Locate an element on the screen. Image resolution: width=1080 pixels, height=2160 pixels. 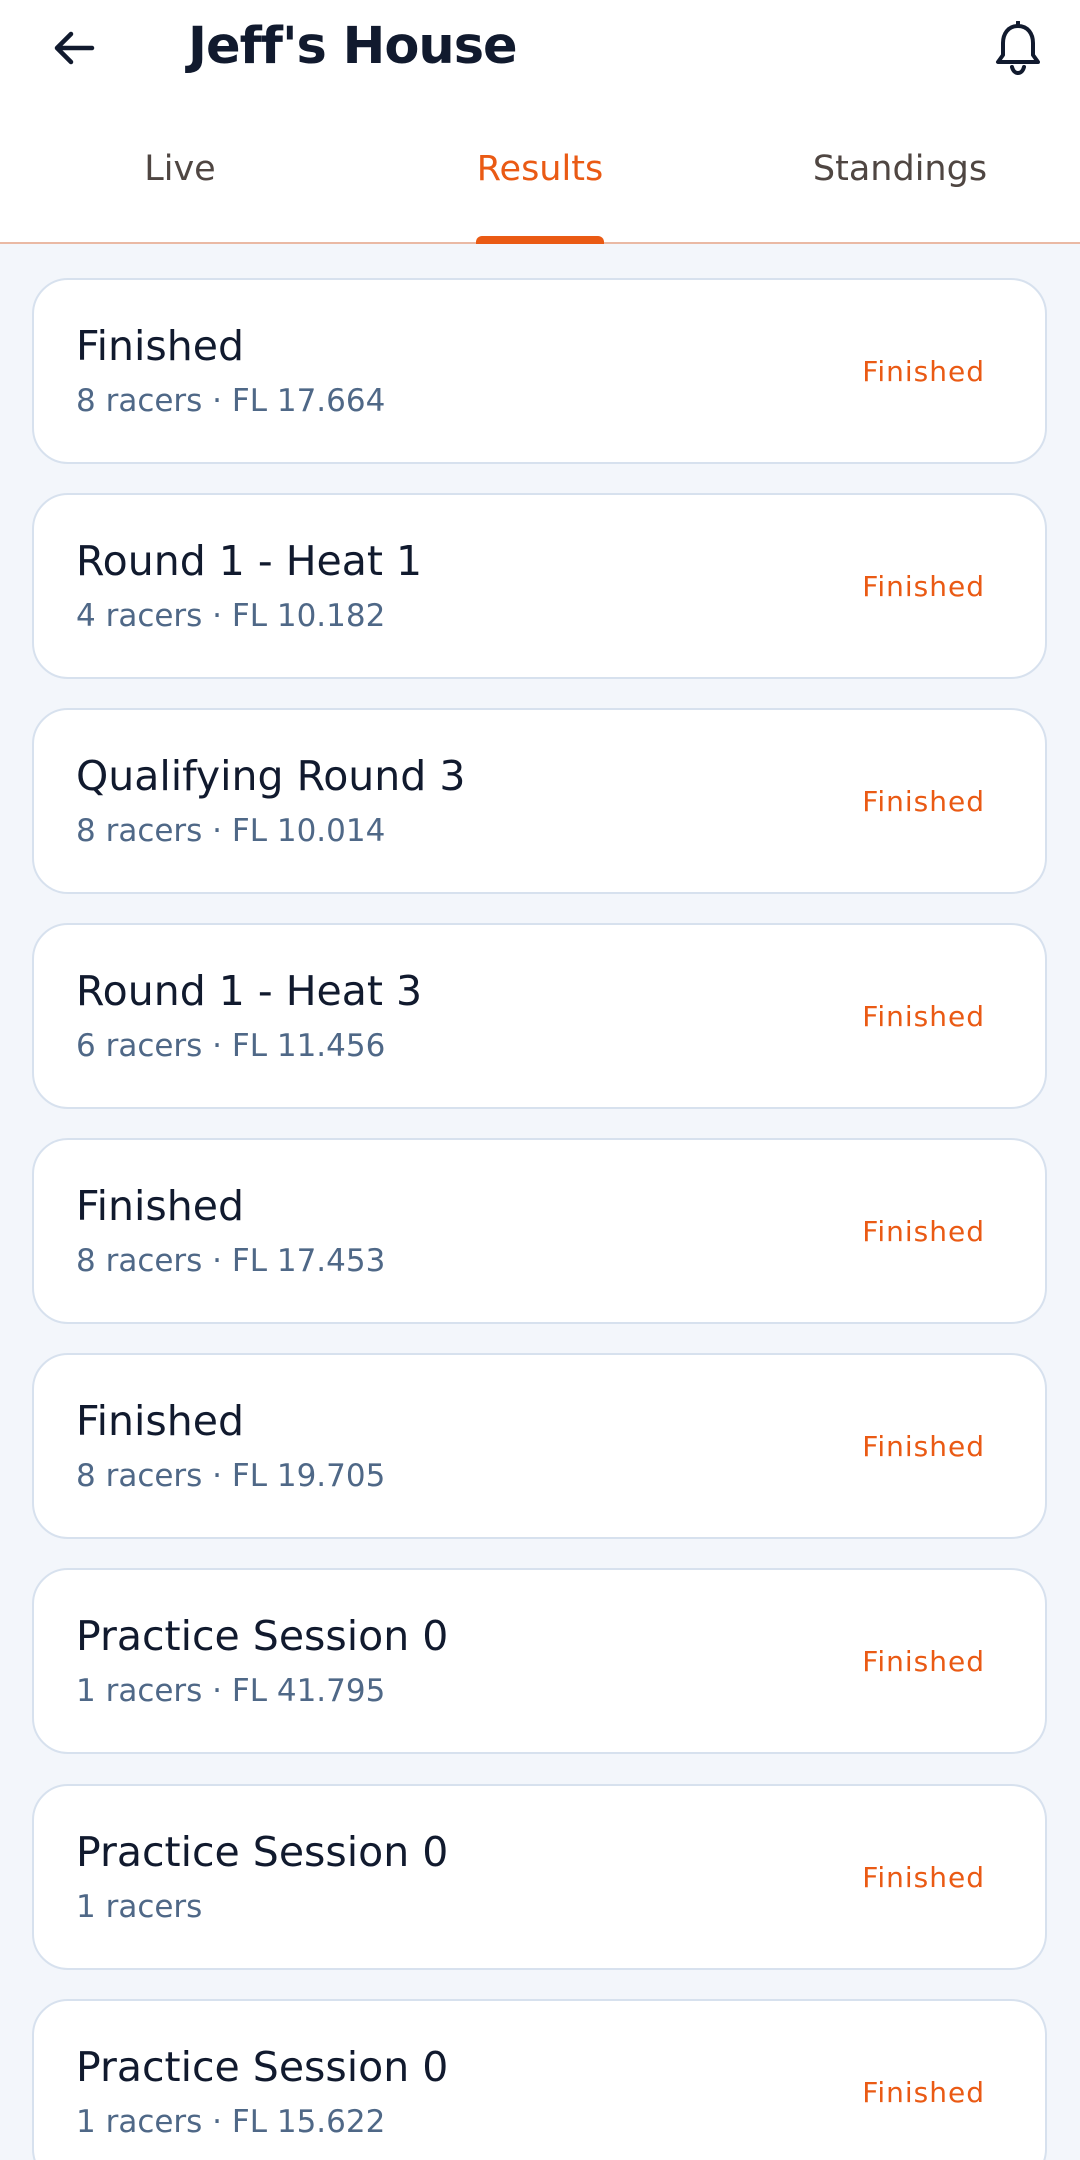
result-card: Finished 8 racers · FL 17.453 Finished is located at coordinates (539, 1231).